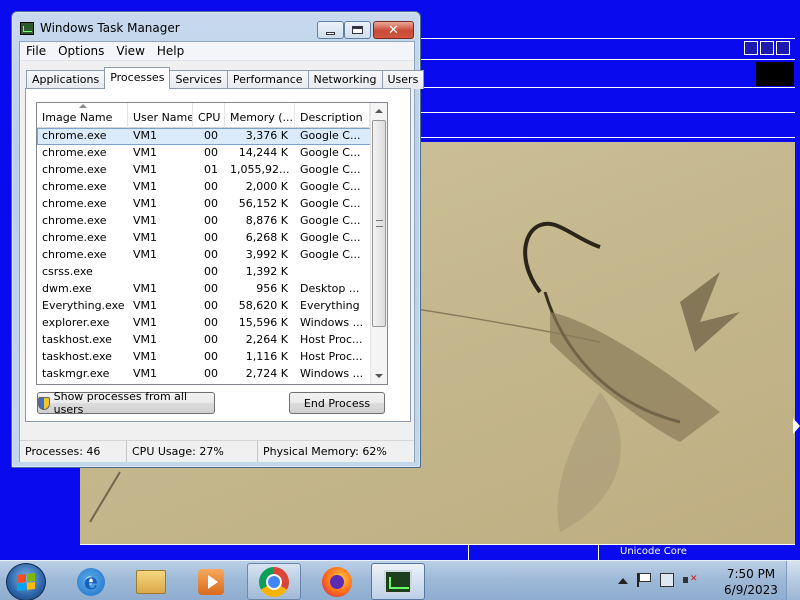 Image resolution: width=800 pixels, height=600 pixels. I want to click on tab-users: Users, so click(403, 79).